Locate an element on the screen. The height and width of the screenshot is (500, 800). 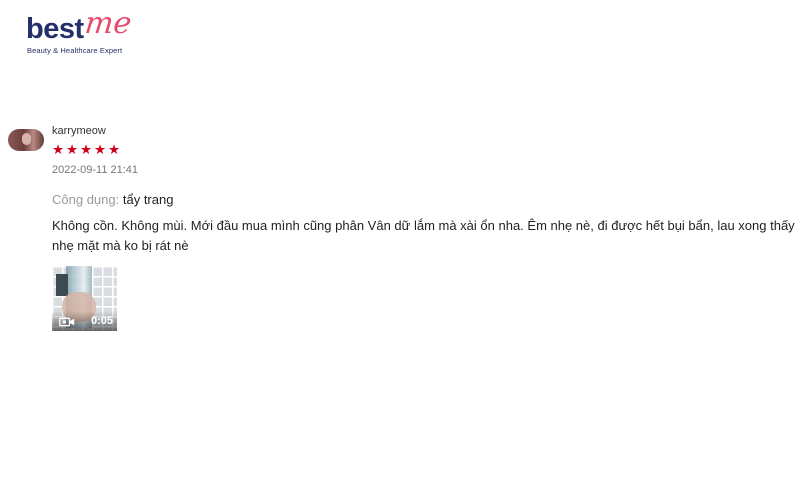
avatar is located at coordinates (26, 140).